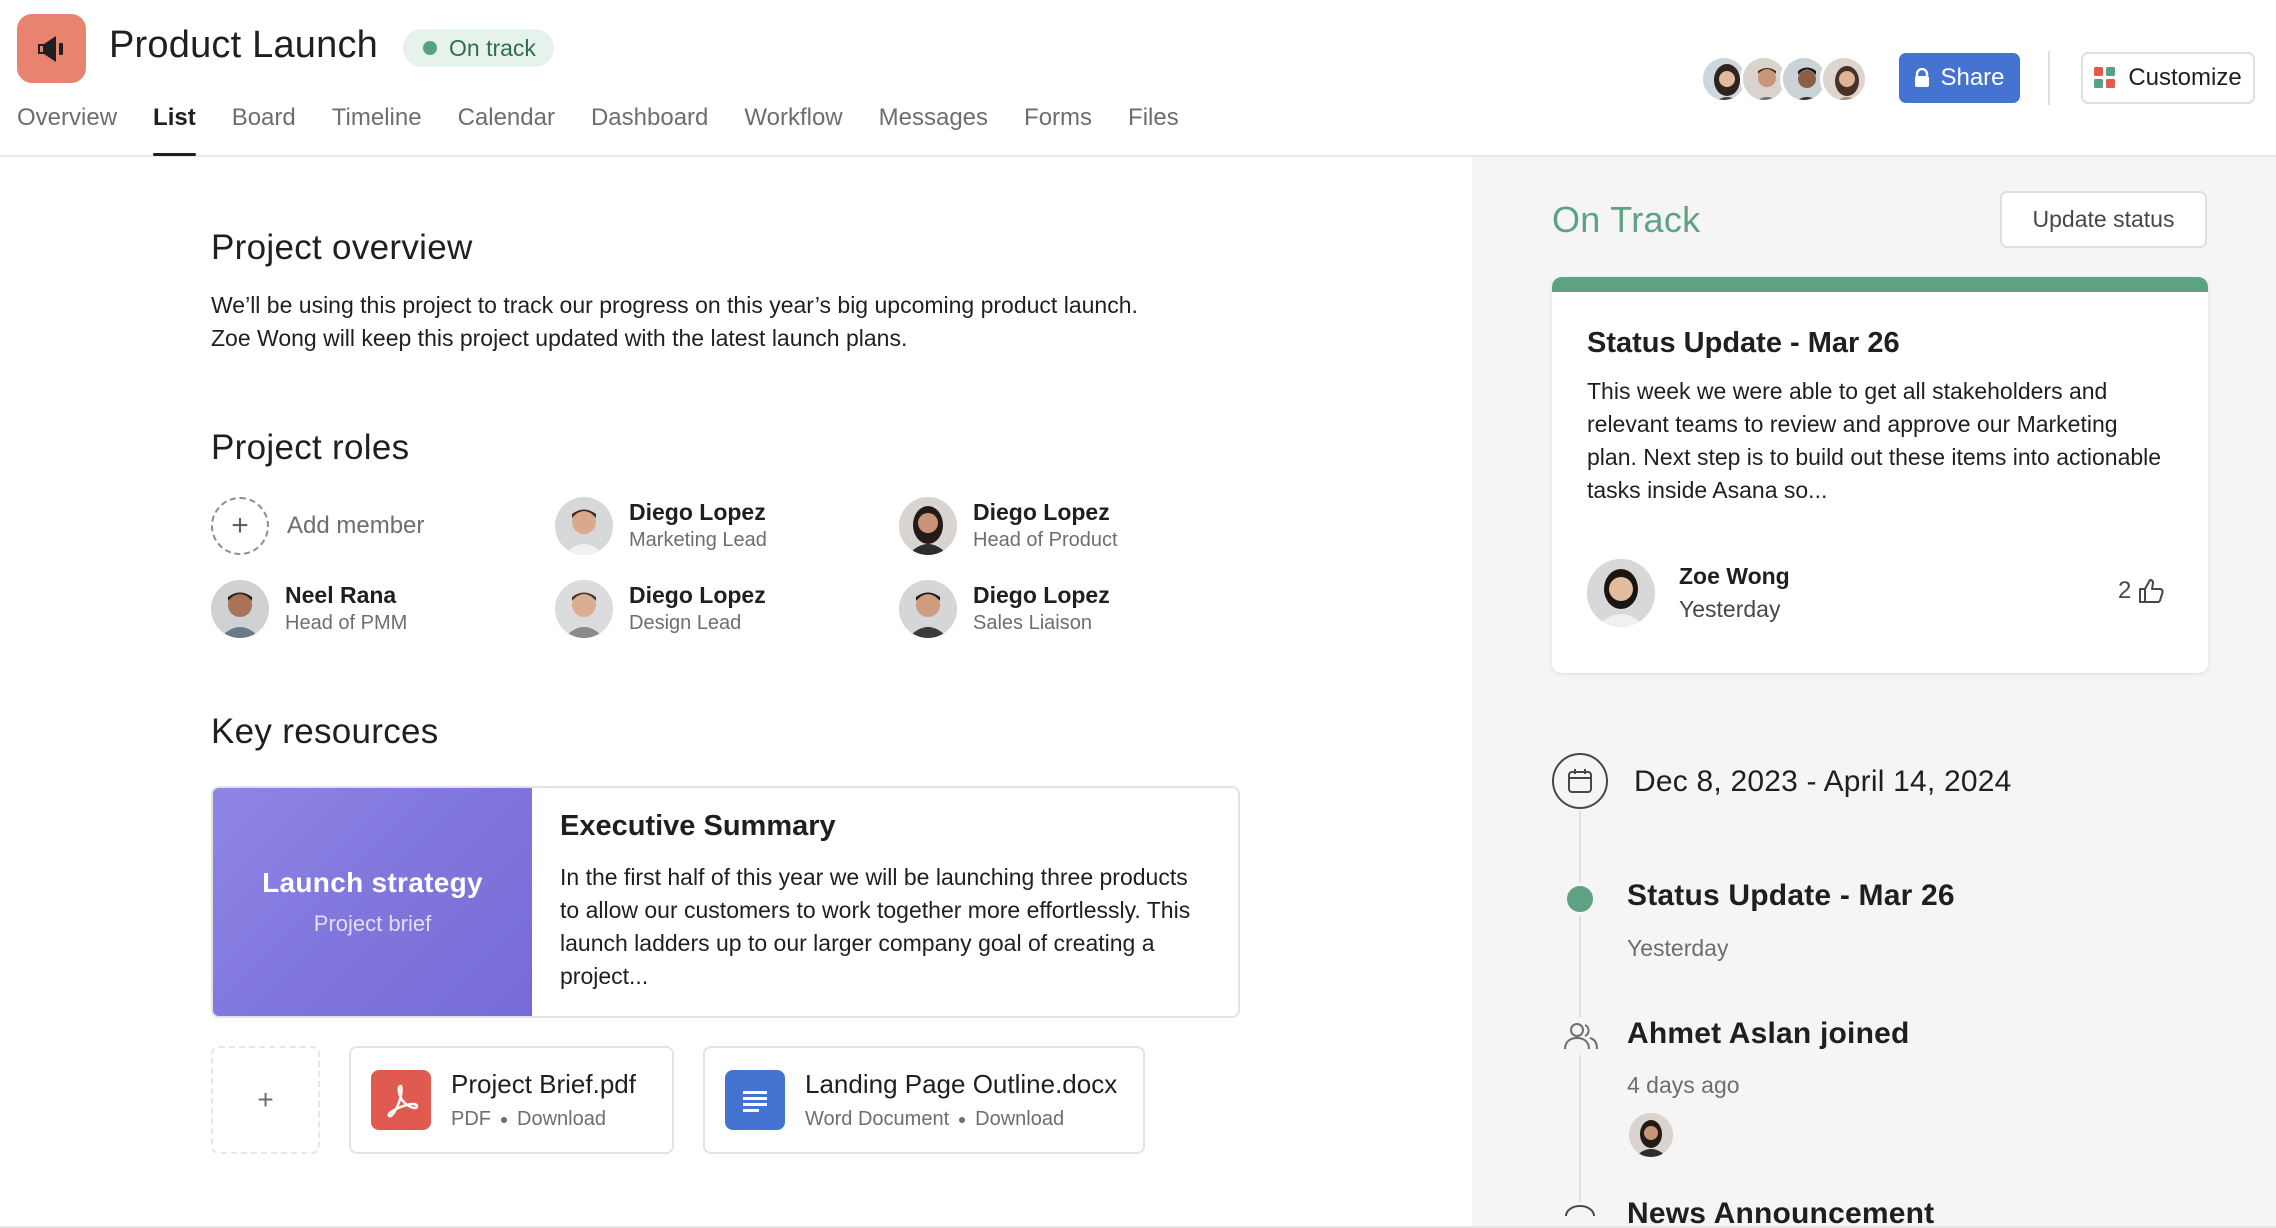 Image resolution: width=2276 pixels, height=1228 pixels. I want to click on tab-list: List, so click(174, 130).